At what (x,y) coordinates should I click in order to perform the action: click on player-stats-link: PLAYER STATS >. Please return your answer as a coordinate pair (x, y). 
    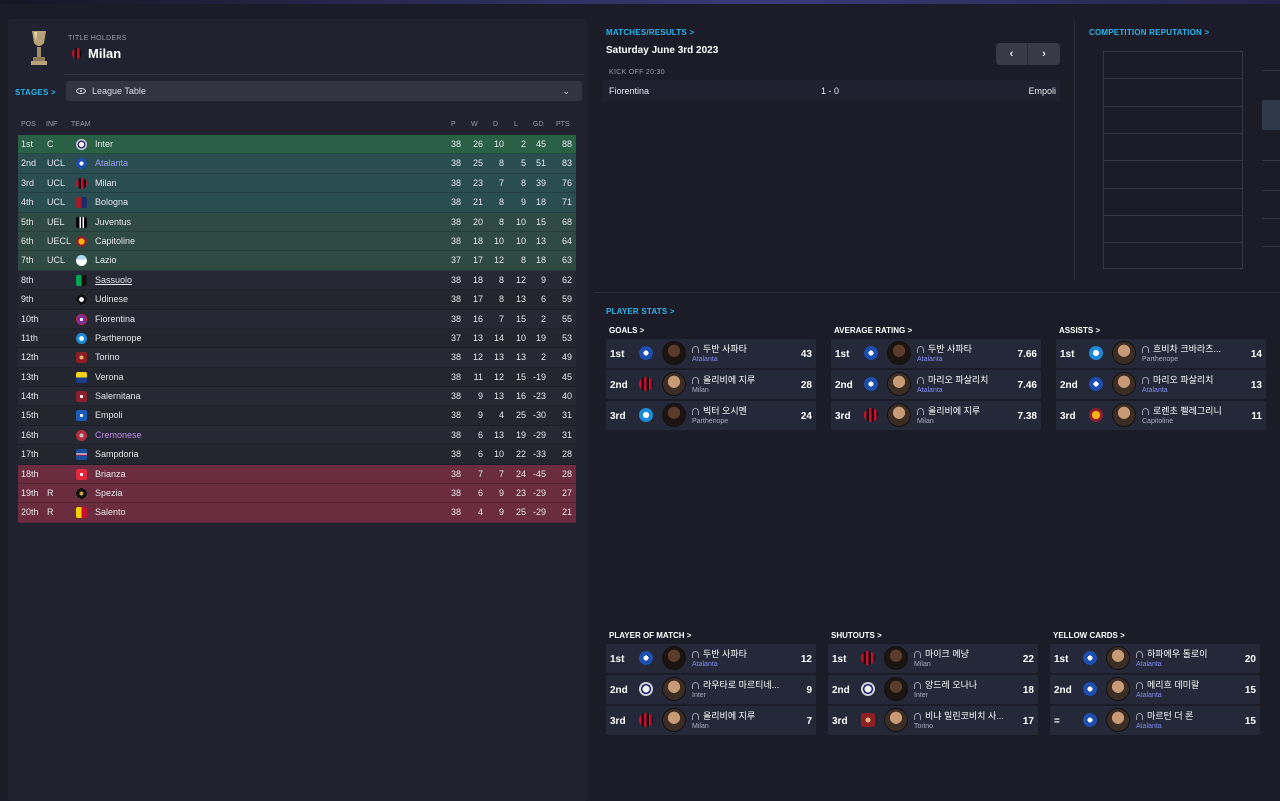
    Looking at the image, I should click on (640, 311).